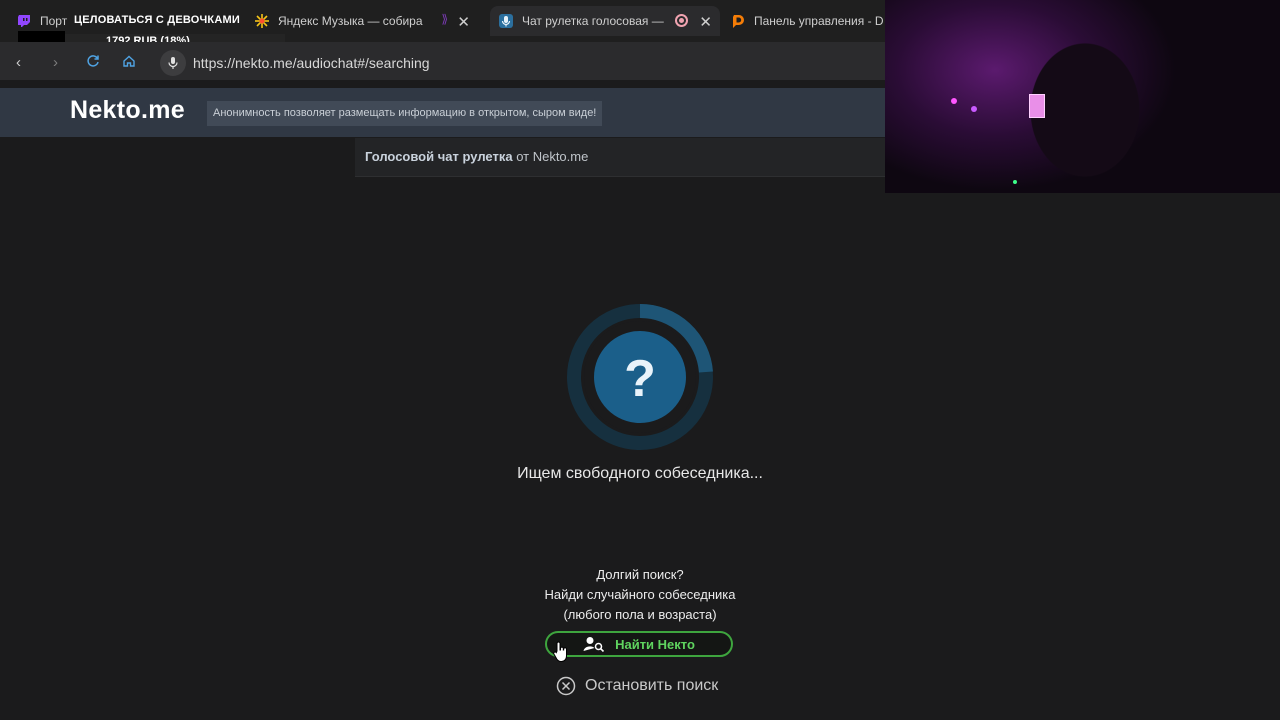 Image resolution: width=1280 pixels, height=720 pixels. I want to click on webcam-monitor, so click(1037, 106).